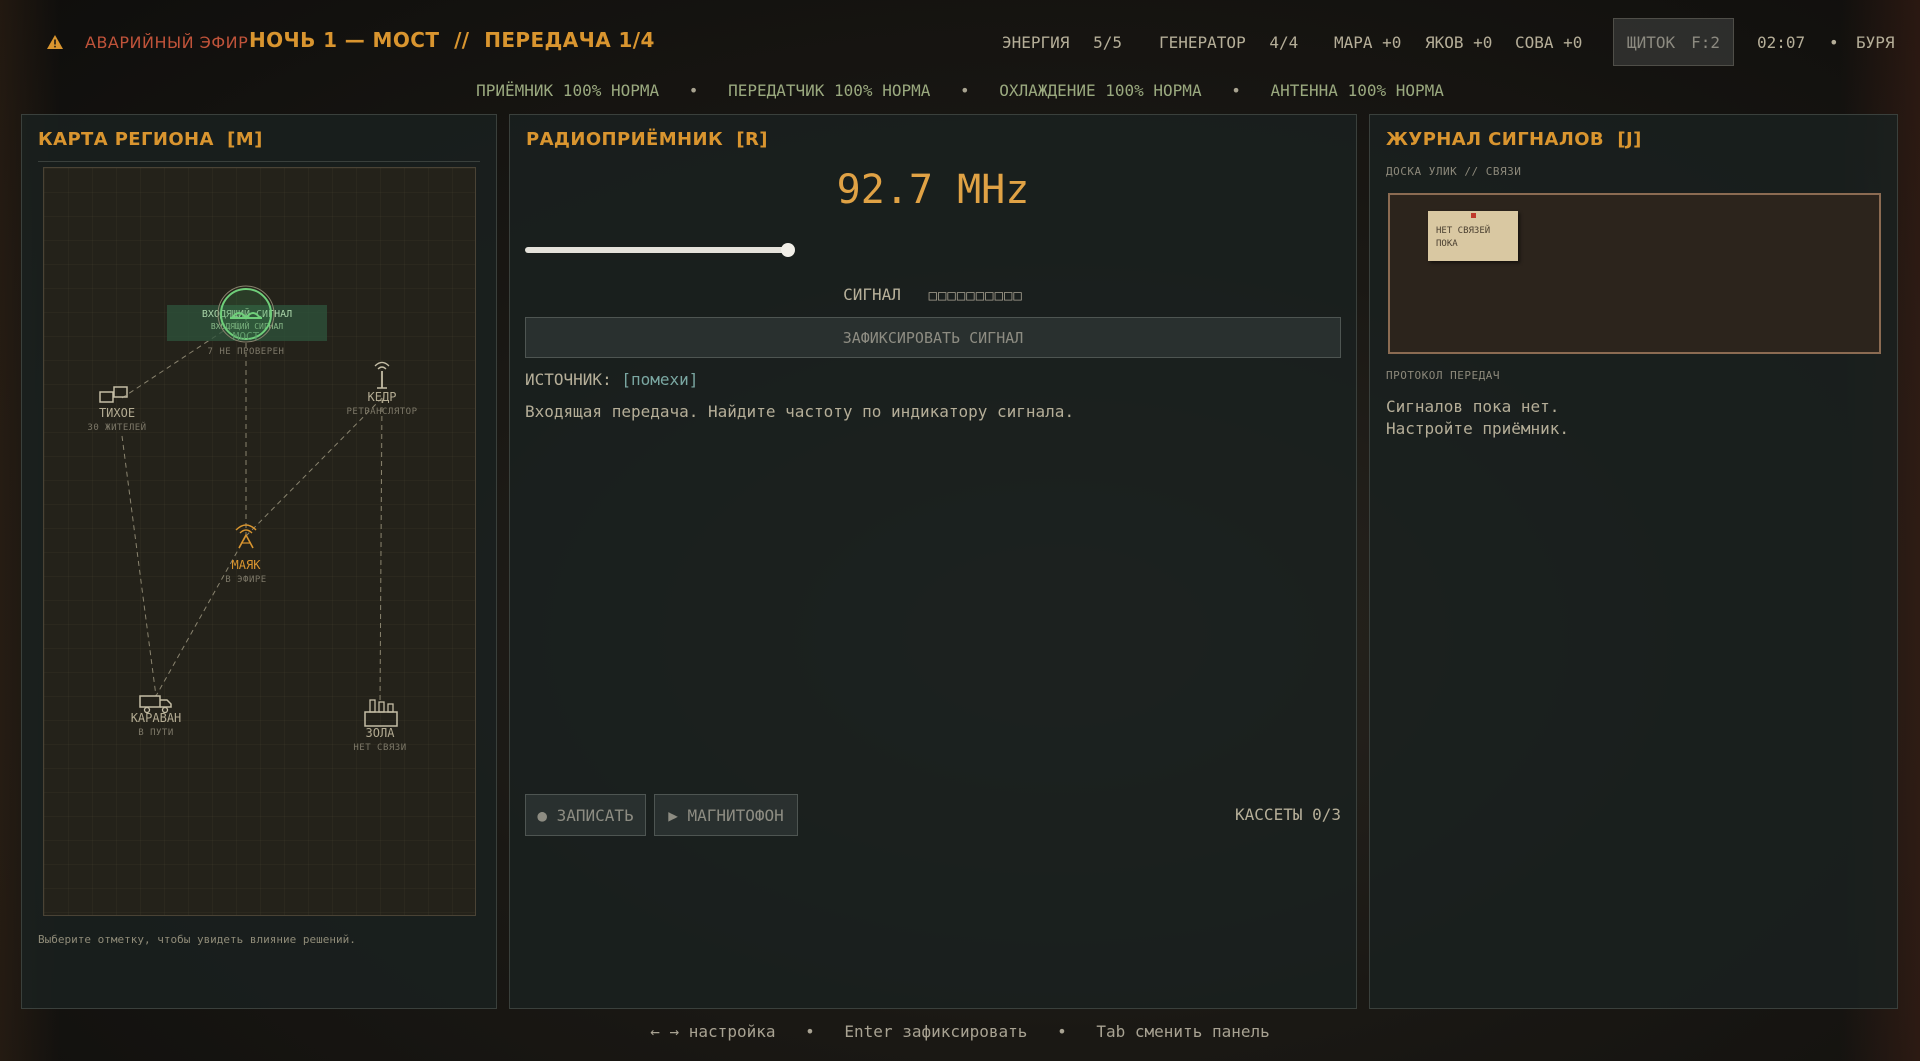 This screenshot has width=1920, height=1061. What do you see at coordinates (1478, 428) in the screenshot?
I see `journal-message-line: Настройте приёмник.` at bounding box center [1478, 428].